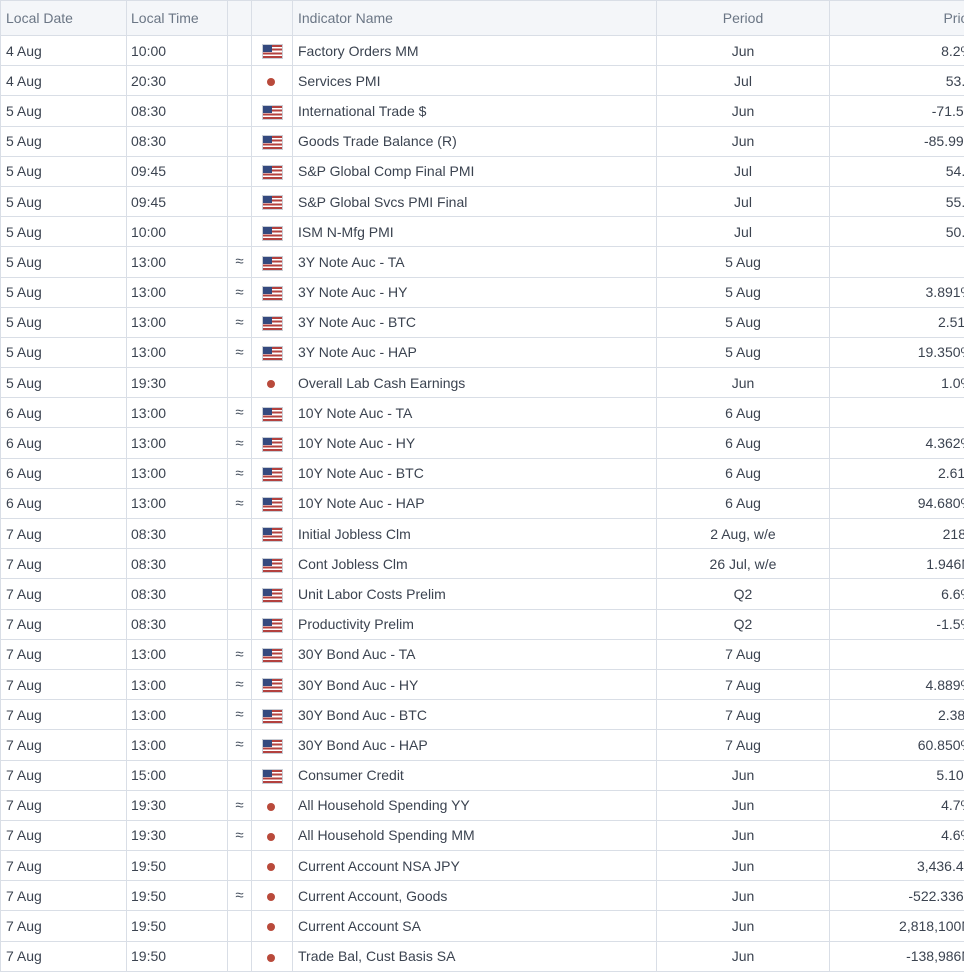 This screenshot has height=975, width=964. I want to click on cell-indicator-name: Goods Trade Balance (R), so click(474, 141).